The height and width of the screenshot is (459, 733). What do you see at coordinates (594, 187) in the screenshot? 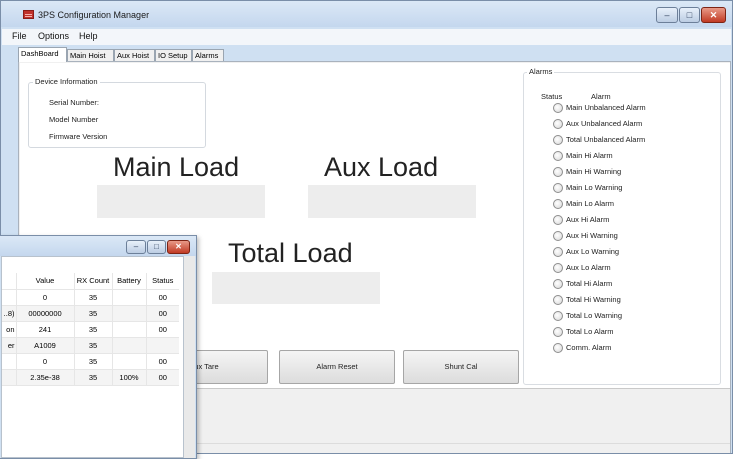
I see `alarm-label: Main Lo Warning` at bounding box center [594, 187].